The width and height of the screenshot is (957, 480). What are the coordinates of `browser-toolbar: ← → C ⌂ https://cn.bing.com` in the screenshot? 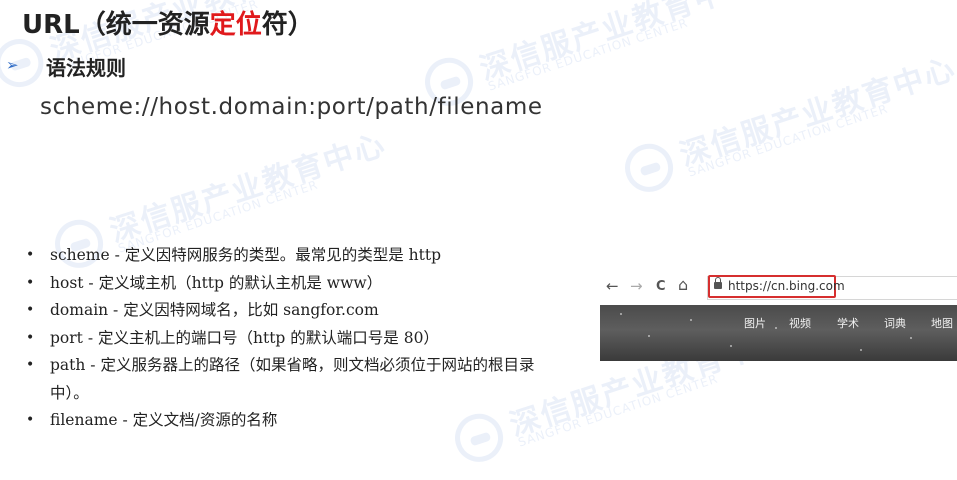 It's located at (778, 288).